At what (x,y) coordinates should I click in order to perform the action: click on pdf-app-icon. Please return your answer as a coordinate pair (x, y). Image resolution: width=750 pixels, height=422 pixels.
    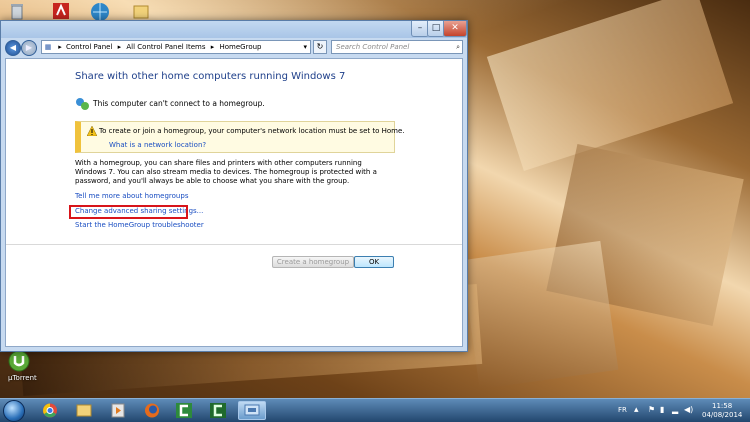
    Looking at the image, I should click on (64, 12).